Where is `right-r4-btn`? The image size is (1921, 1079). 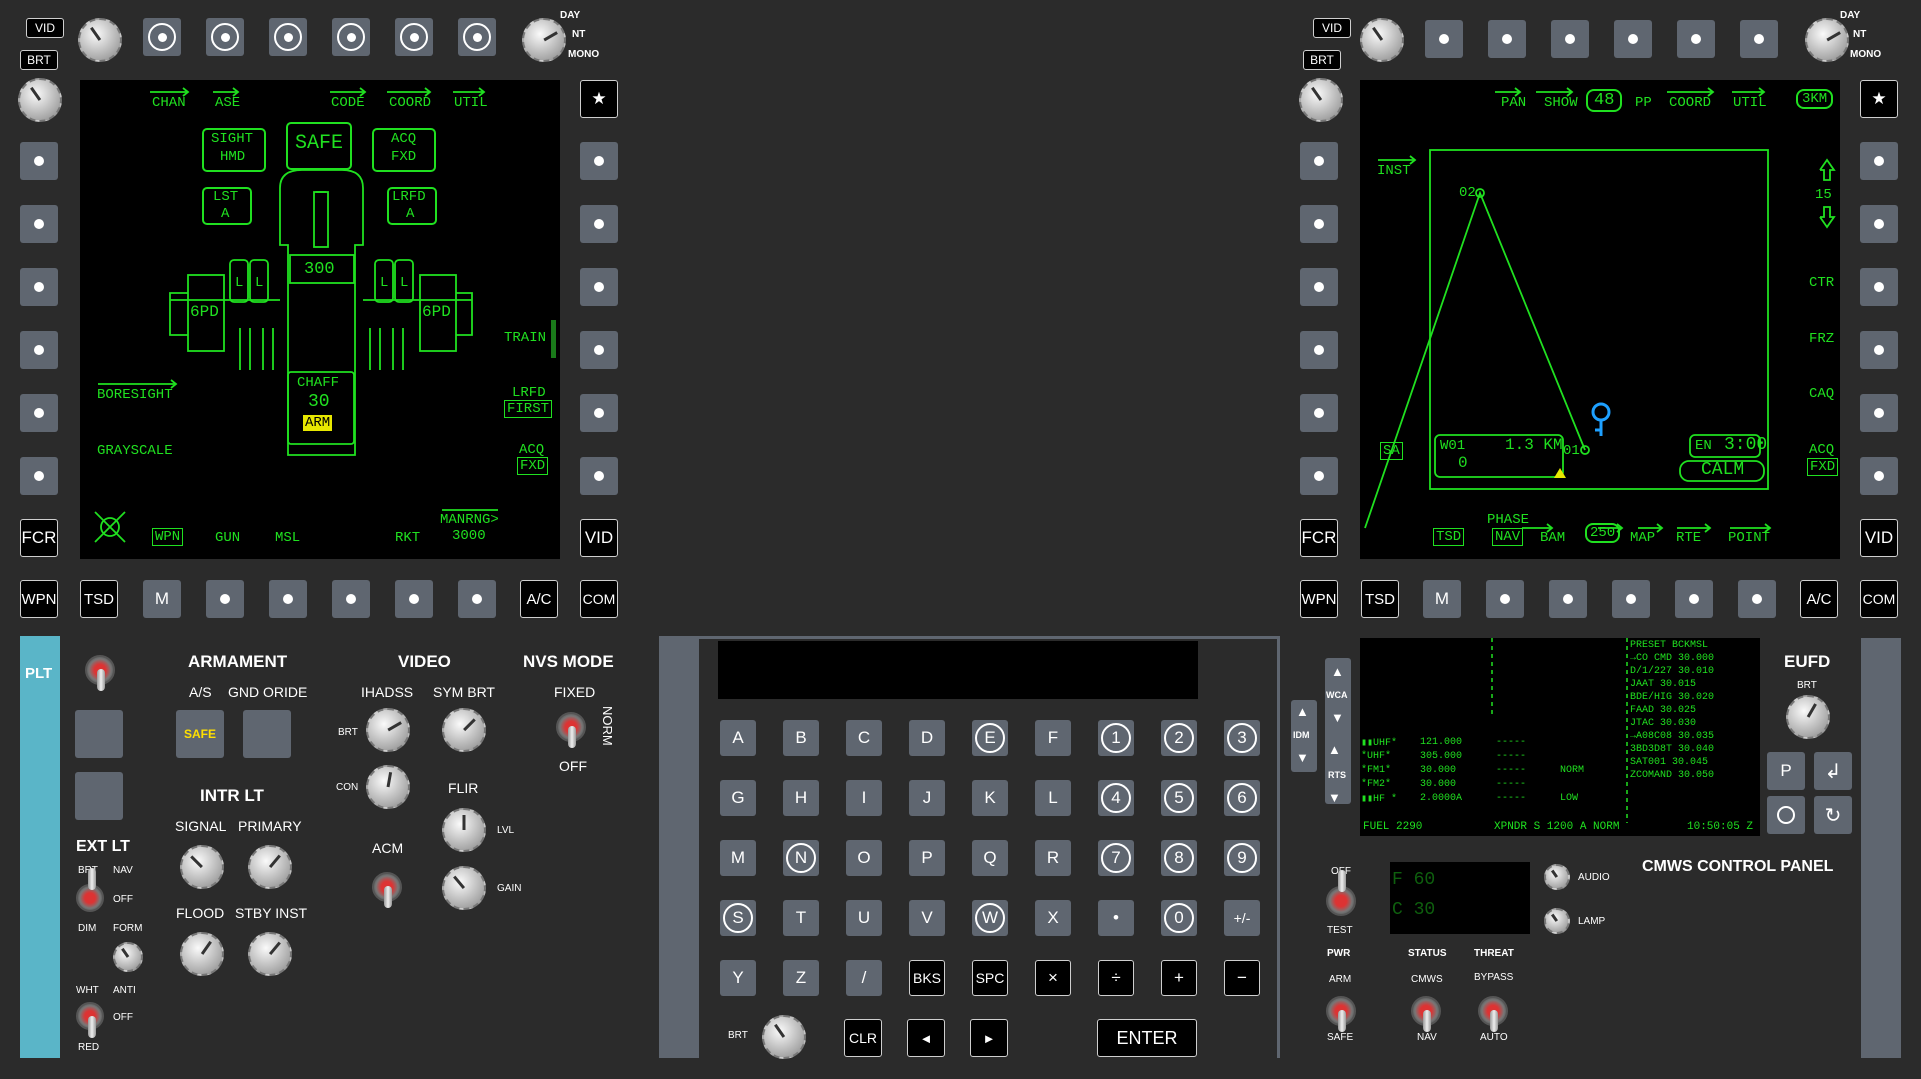
right-r4-btn is located at coordinates (1879, 350).